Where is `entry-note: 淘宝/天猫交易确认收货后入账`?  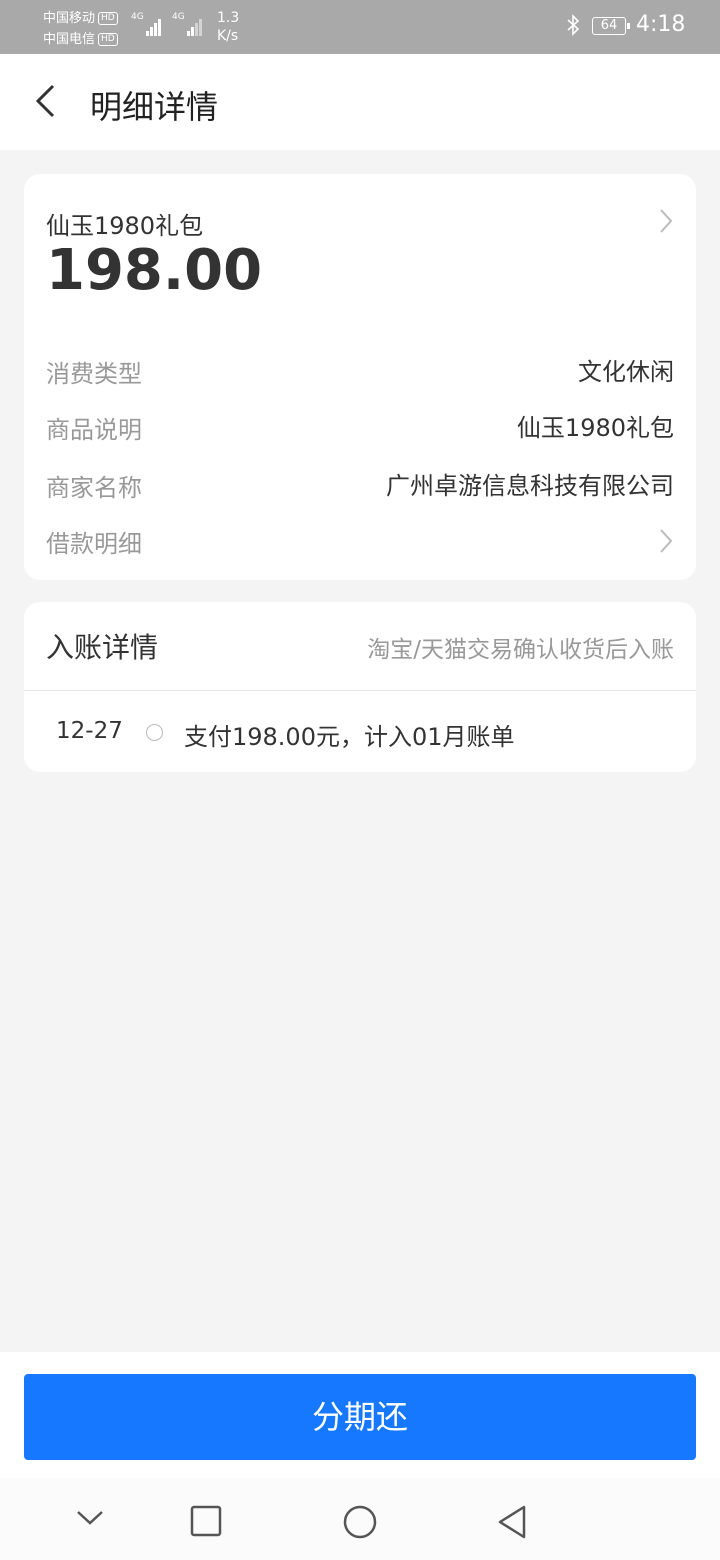 entry-note: 淘宝/天猫交易确认收货后入账 is located at coordinates (520, 650).